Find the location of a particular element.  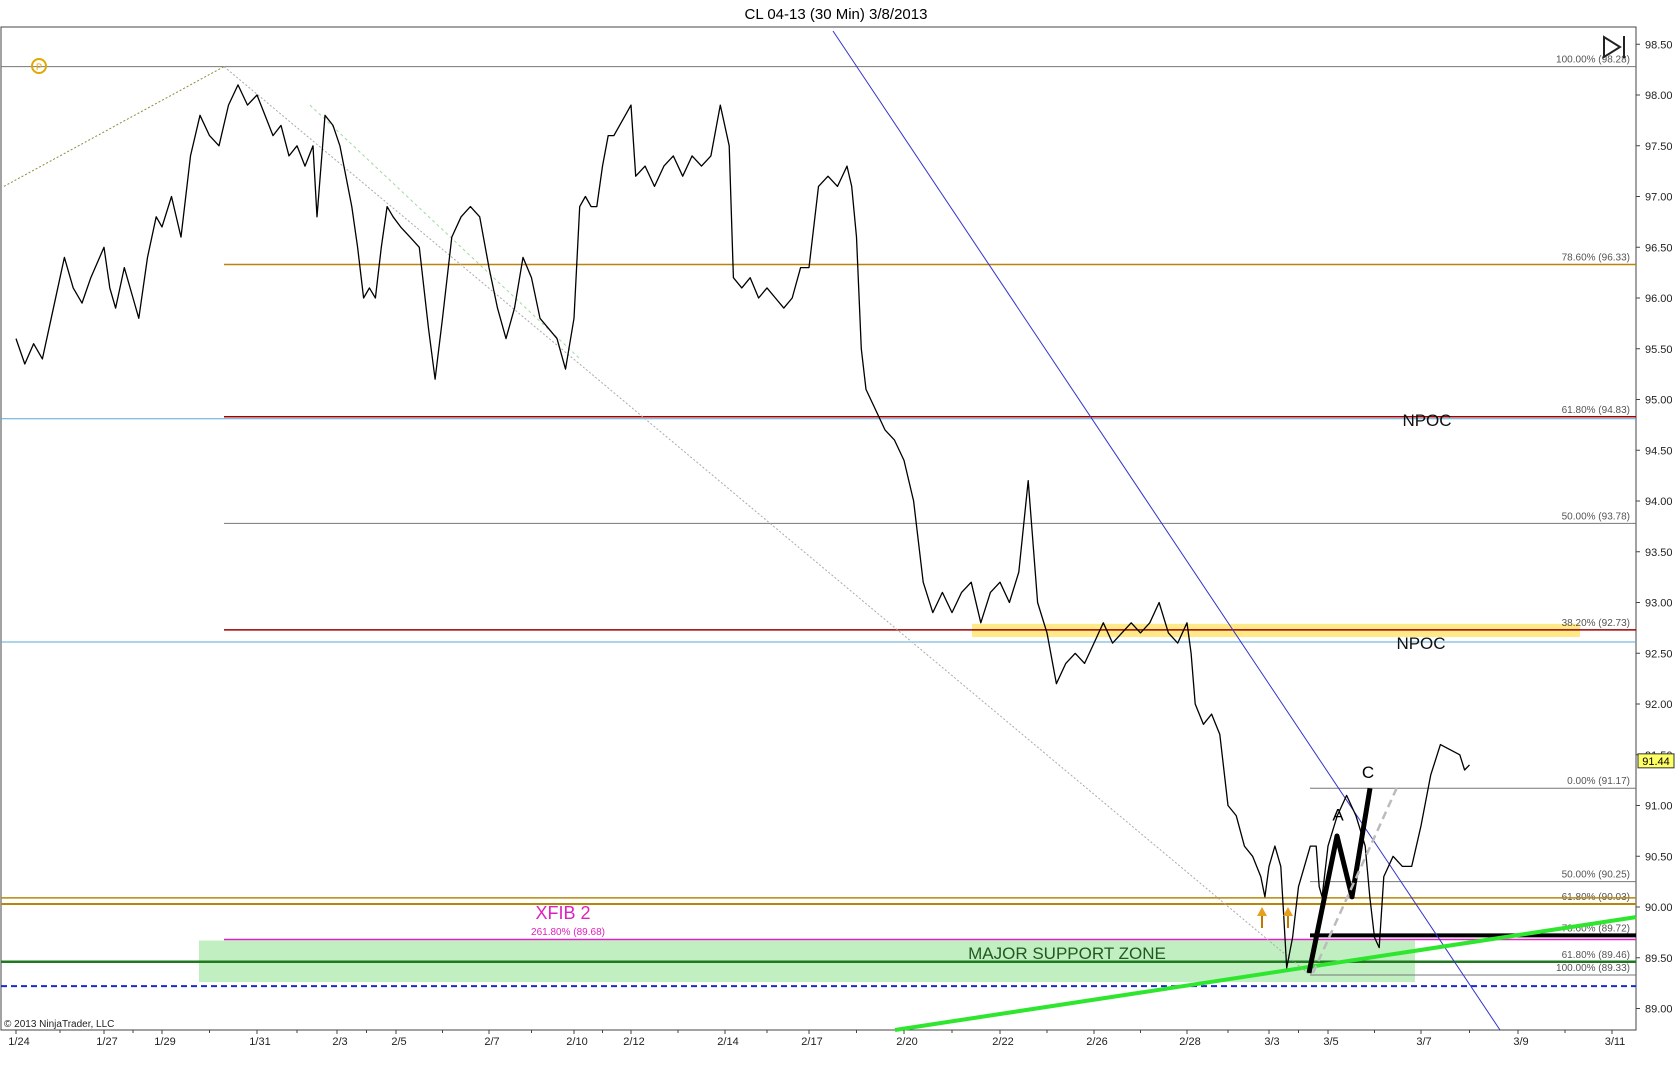

fib-level-label: 61.80% (89.46) is located at coordinates (1596, 955).